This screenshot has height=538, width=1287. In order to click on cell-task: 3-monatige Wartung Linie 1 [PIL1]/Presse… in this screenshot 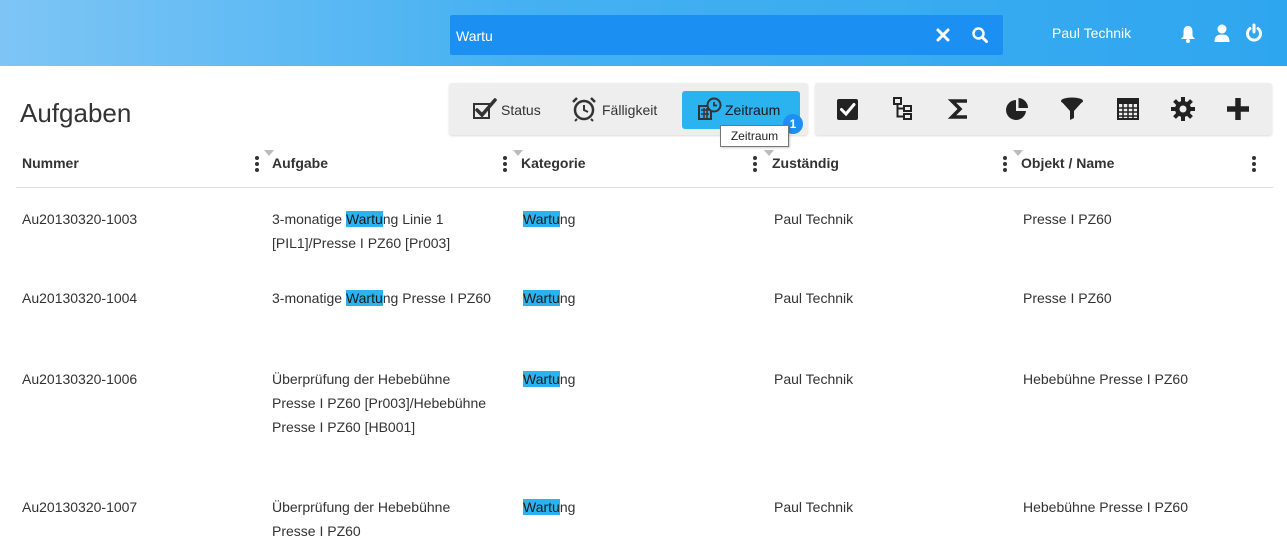, I will do `click(384, 231)`.